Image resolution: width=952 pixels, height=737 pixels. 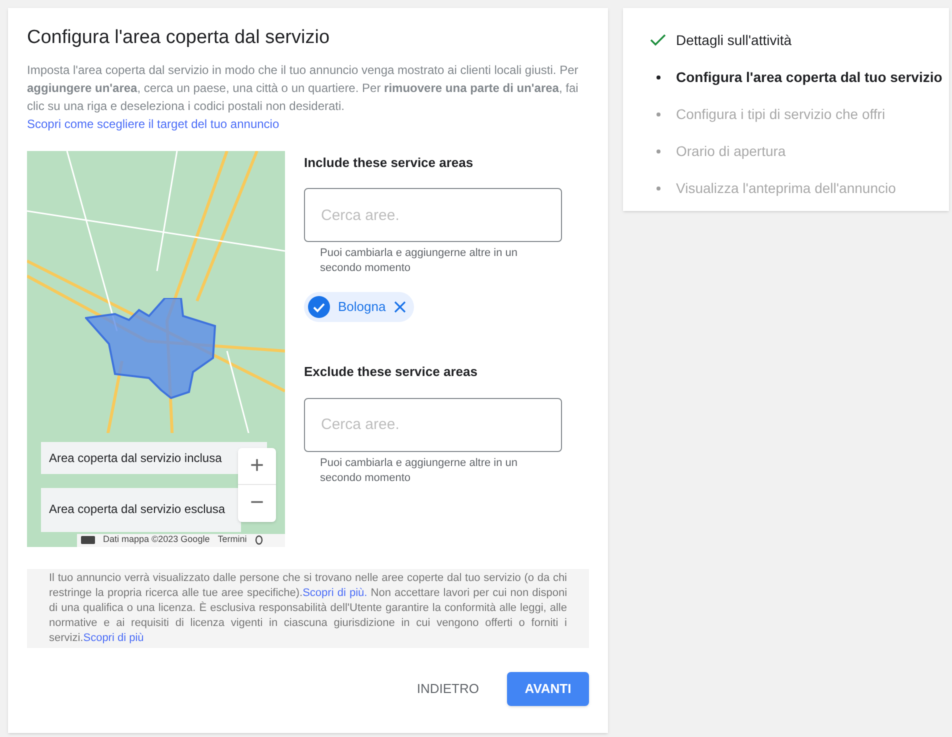 What do you see at coordinates (786, 188) in the screenshot?
I see `step-label: Visualizza l'anteprima dell'annuncio` at bounding box center [786, 188].